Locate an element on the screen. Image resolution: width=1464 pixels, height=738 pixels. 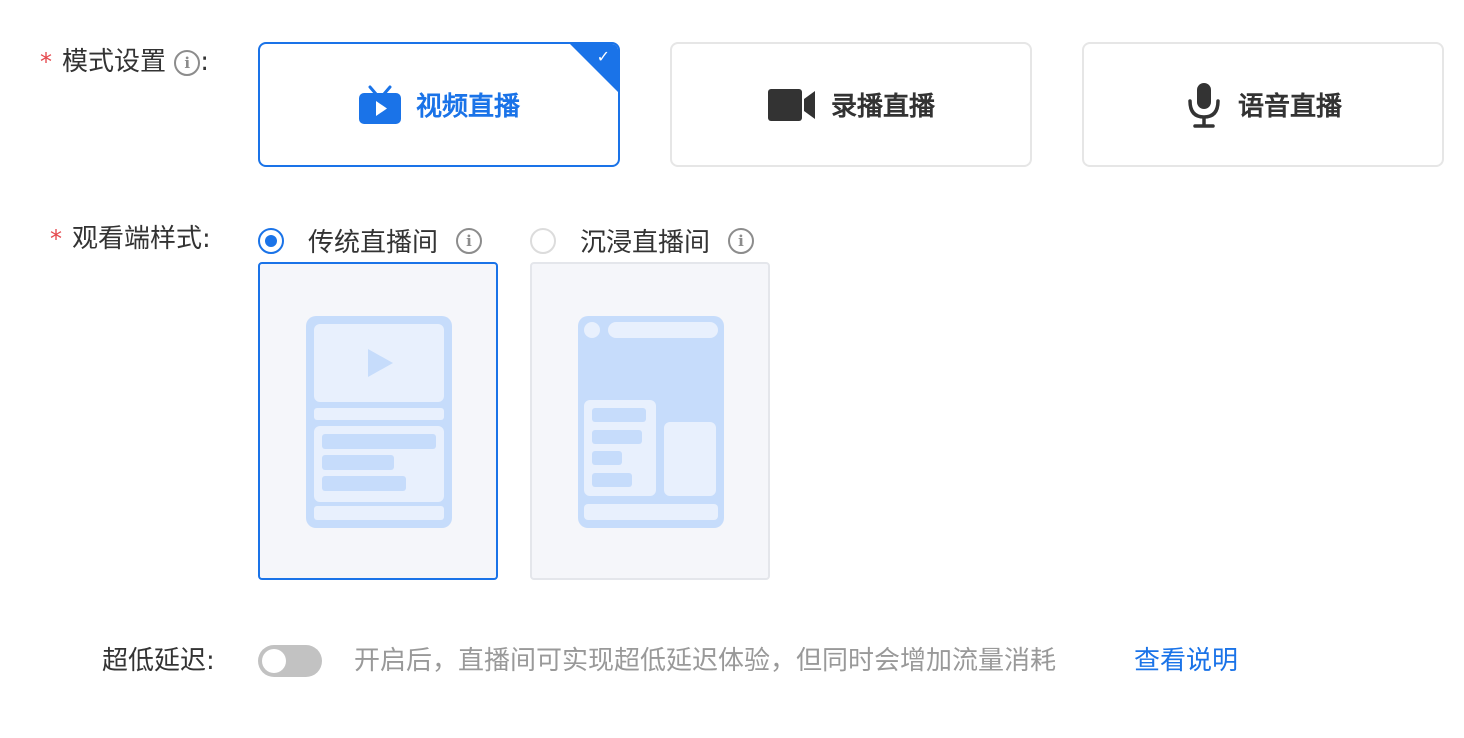
radio-traditional-room: 传统直播间 i is located at coordinates (370, 240).